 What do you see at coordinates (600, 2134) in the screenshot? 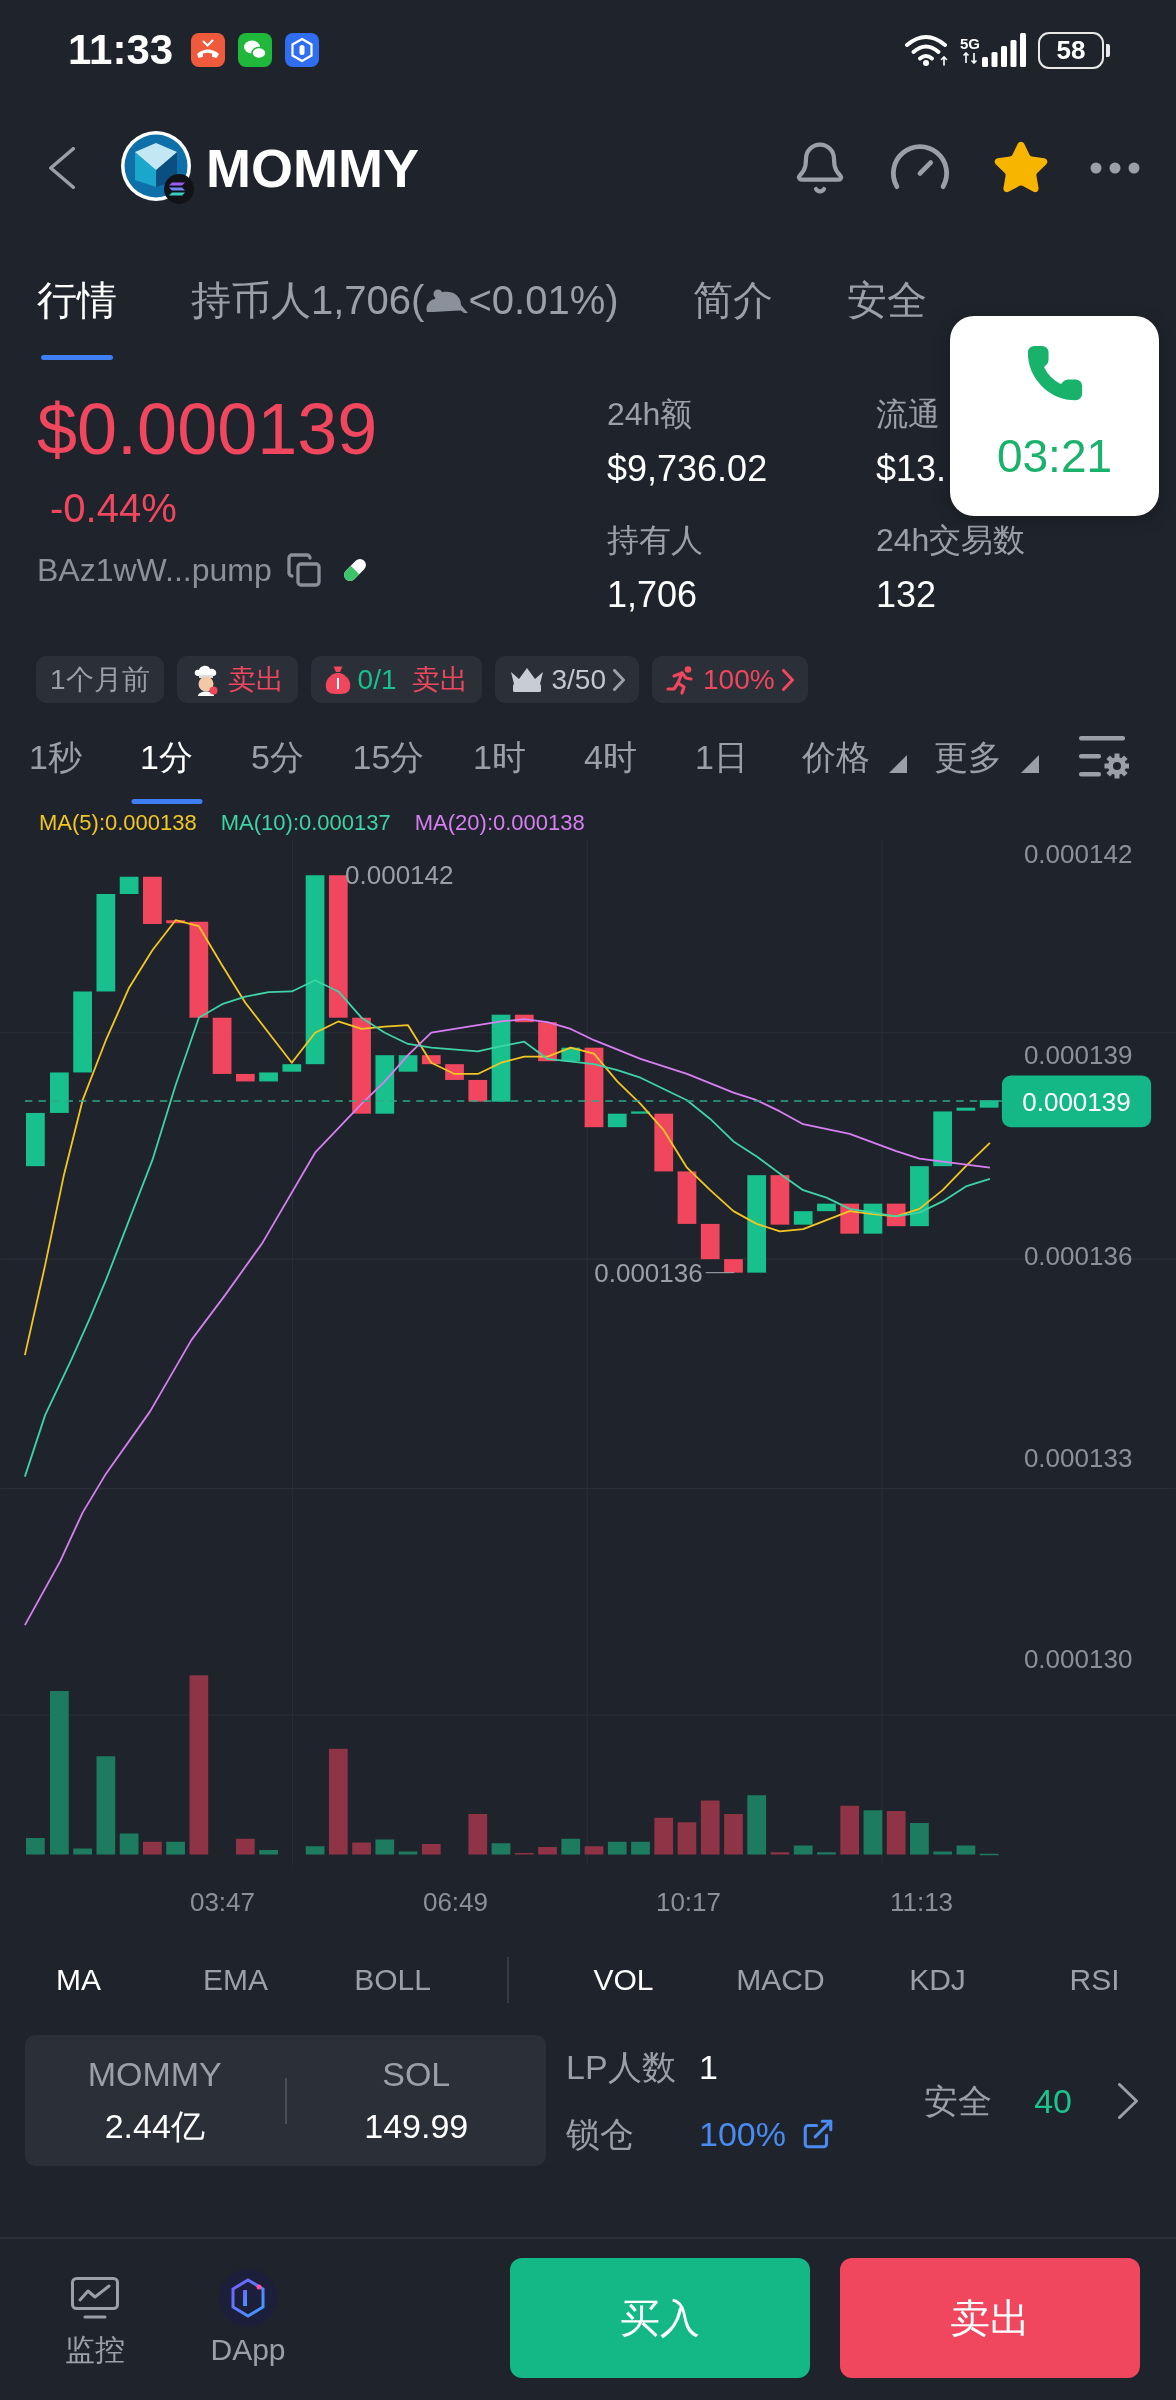
I see `lock-label: 锁仓` at bounding box center [600, 2134].